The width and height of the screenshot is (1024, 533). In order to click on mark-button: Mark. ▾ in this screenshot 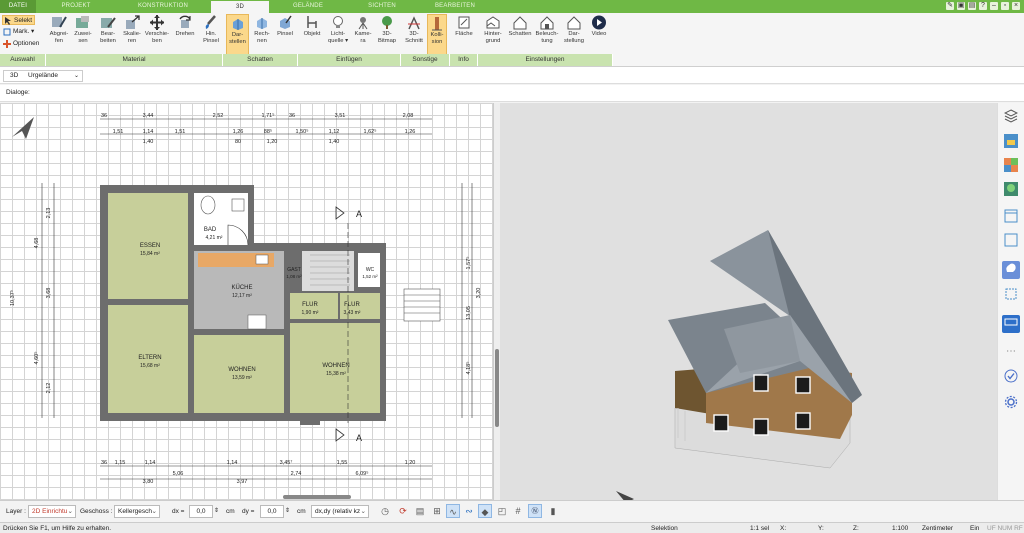, I will do `click(22, 32)`.